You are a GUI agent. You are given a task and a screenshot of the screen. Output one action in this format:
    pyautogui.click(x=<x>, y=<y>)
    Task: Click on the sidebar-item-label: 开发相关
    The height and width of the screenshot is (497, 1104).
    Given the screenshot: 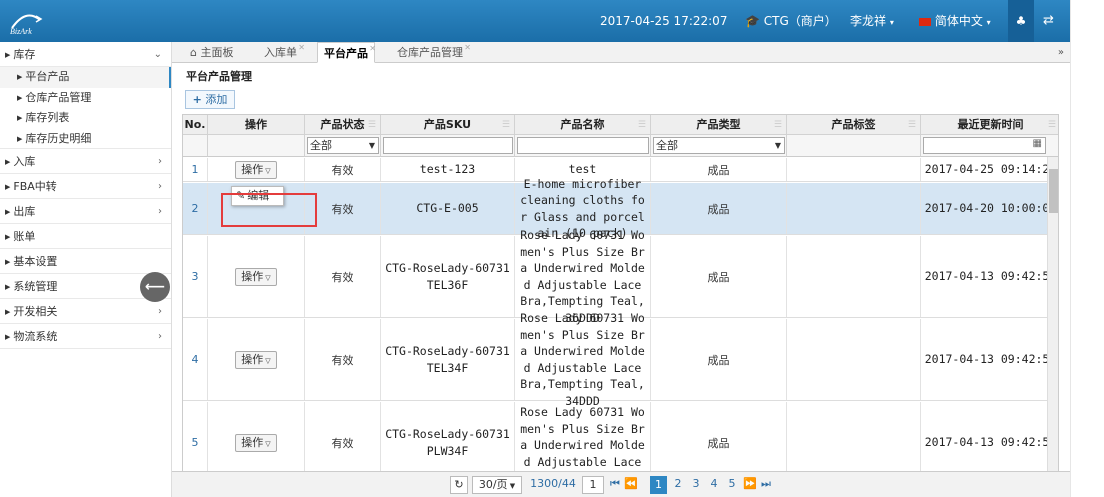 What is the action you would take?
    pyautogui.click(x=35, y=311)
    